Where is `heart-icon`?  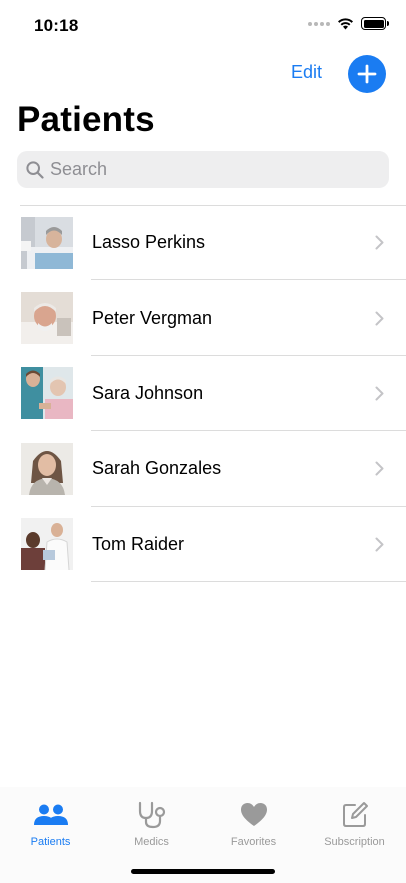
heart-icon is located at coordinates (253, 814).